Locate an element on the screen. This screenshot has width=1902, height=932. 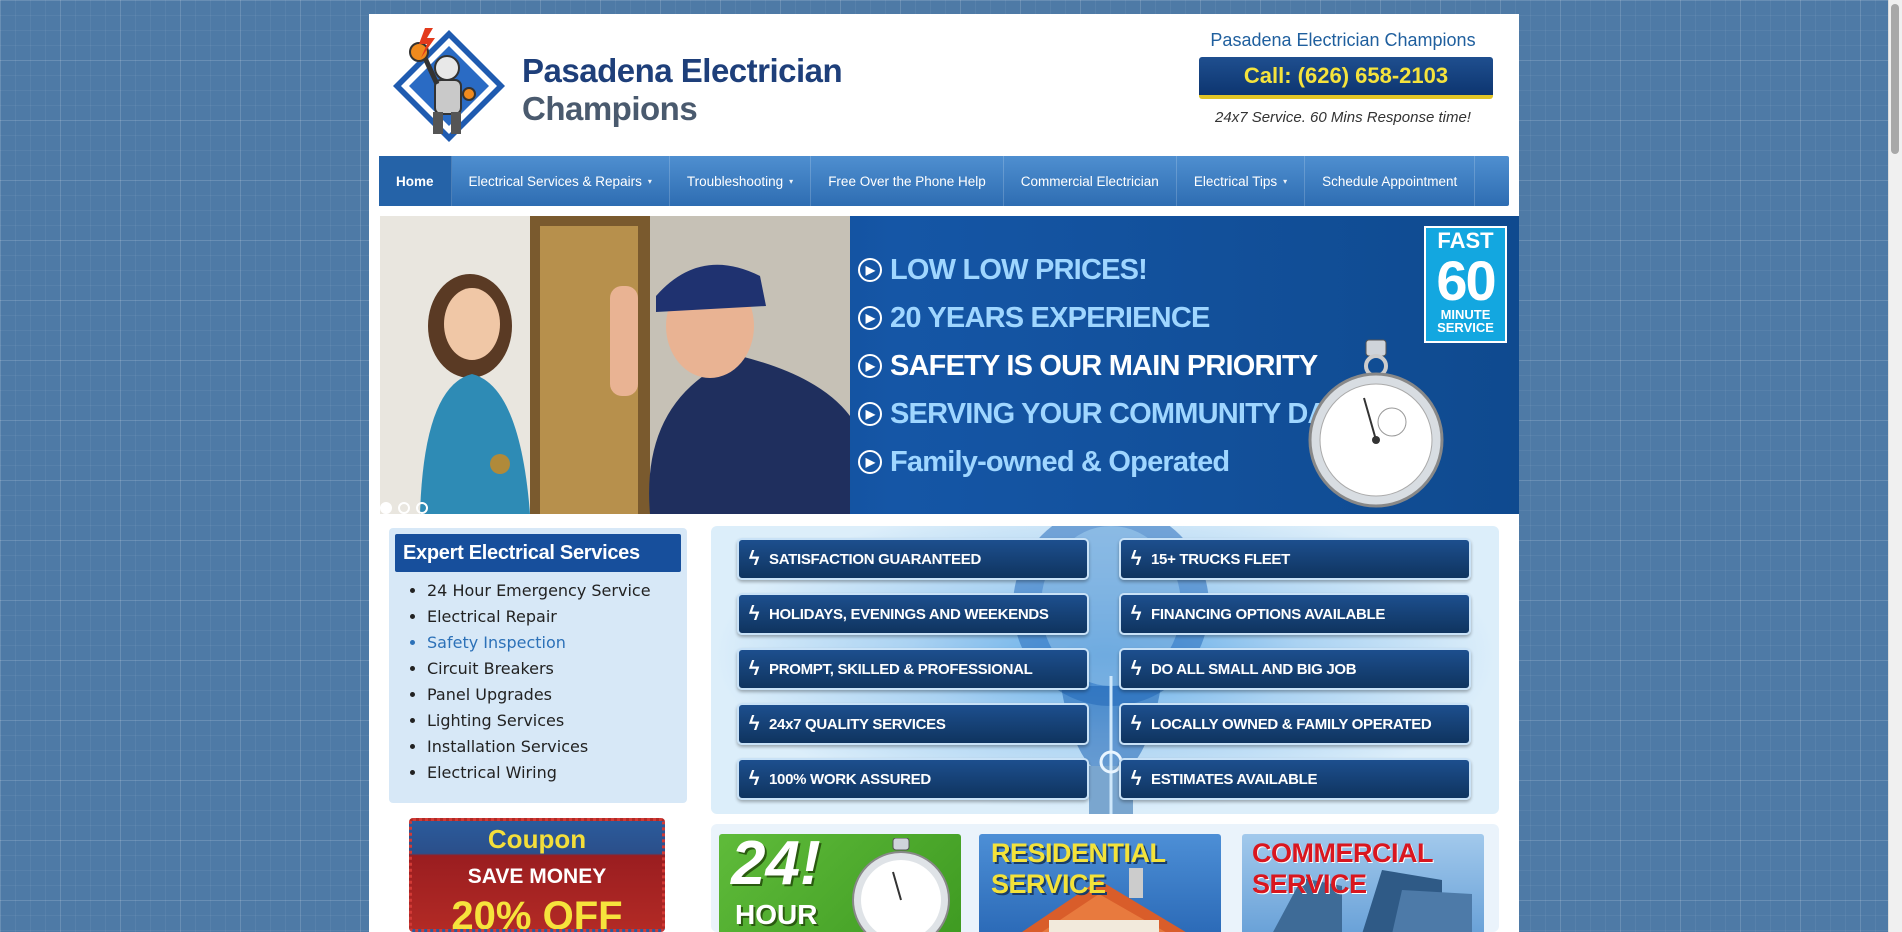
feature-label: 24x7 QUALITY SERVICES is located at coordinates (857, 724).